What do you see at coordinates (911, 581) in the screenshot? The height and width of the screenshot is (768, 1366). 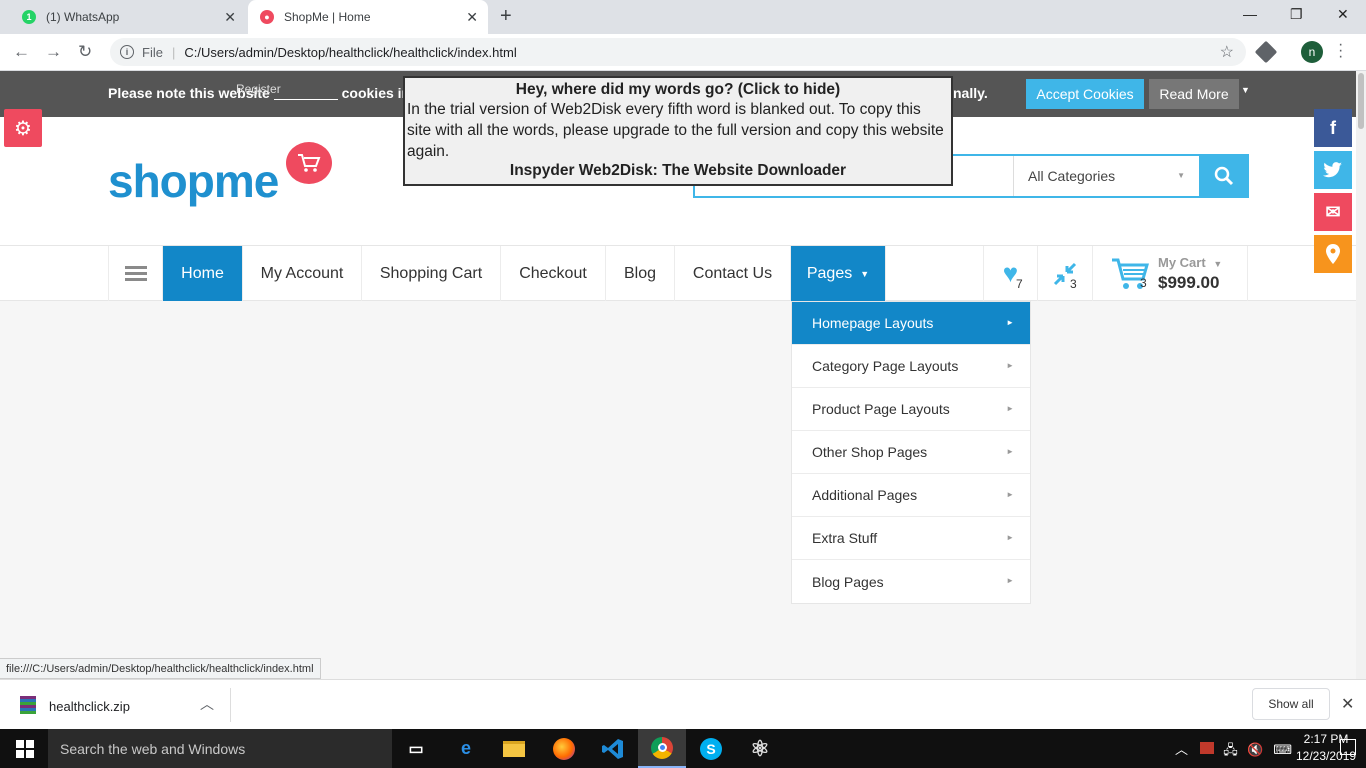 I see `dropdown-item: Blog Pages ►` at bounding box center [911, 581].